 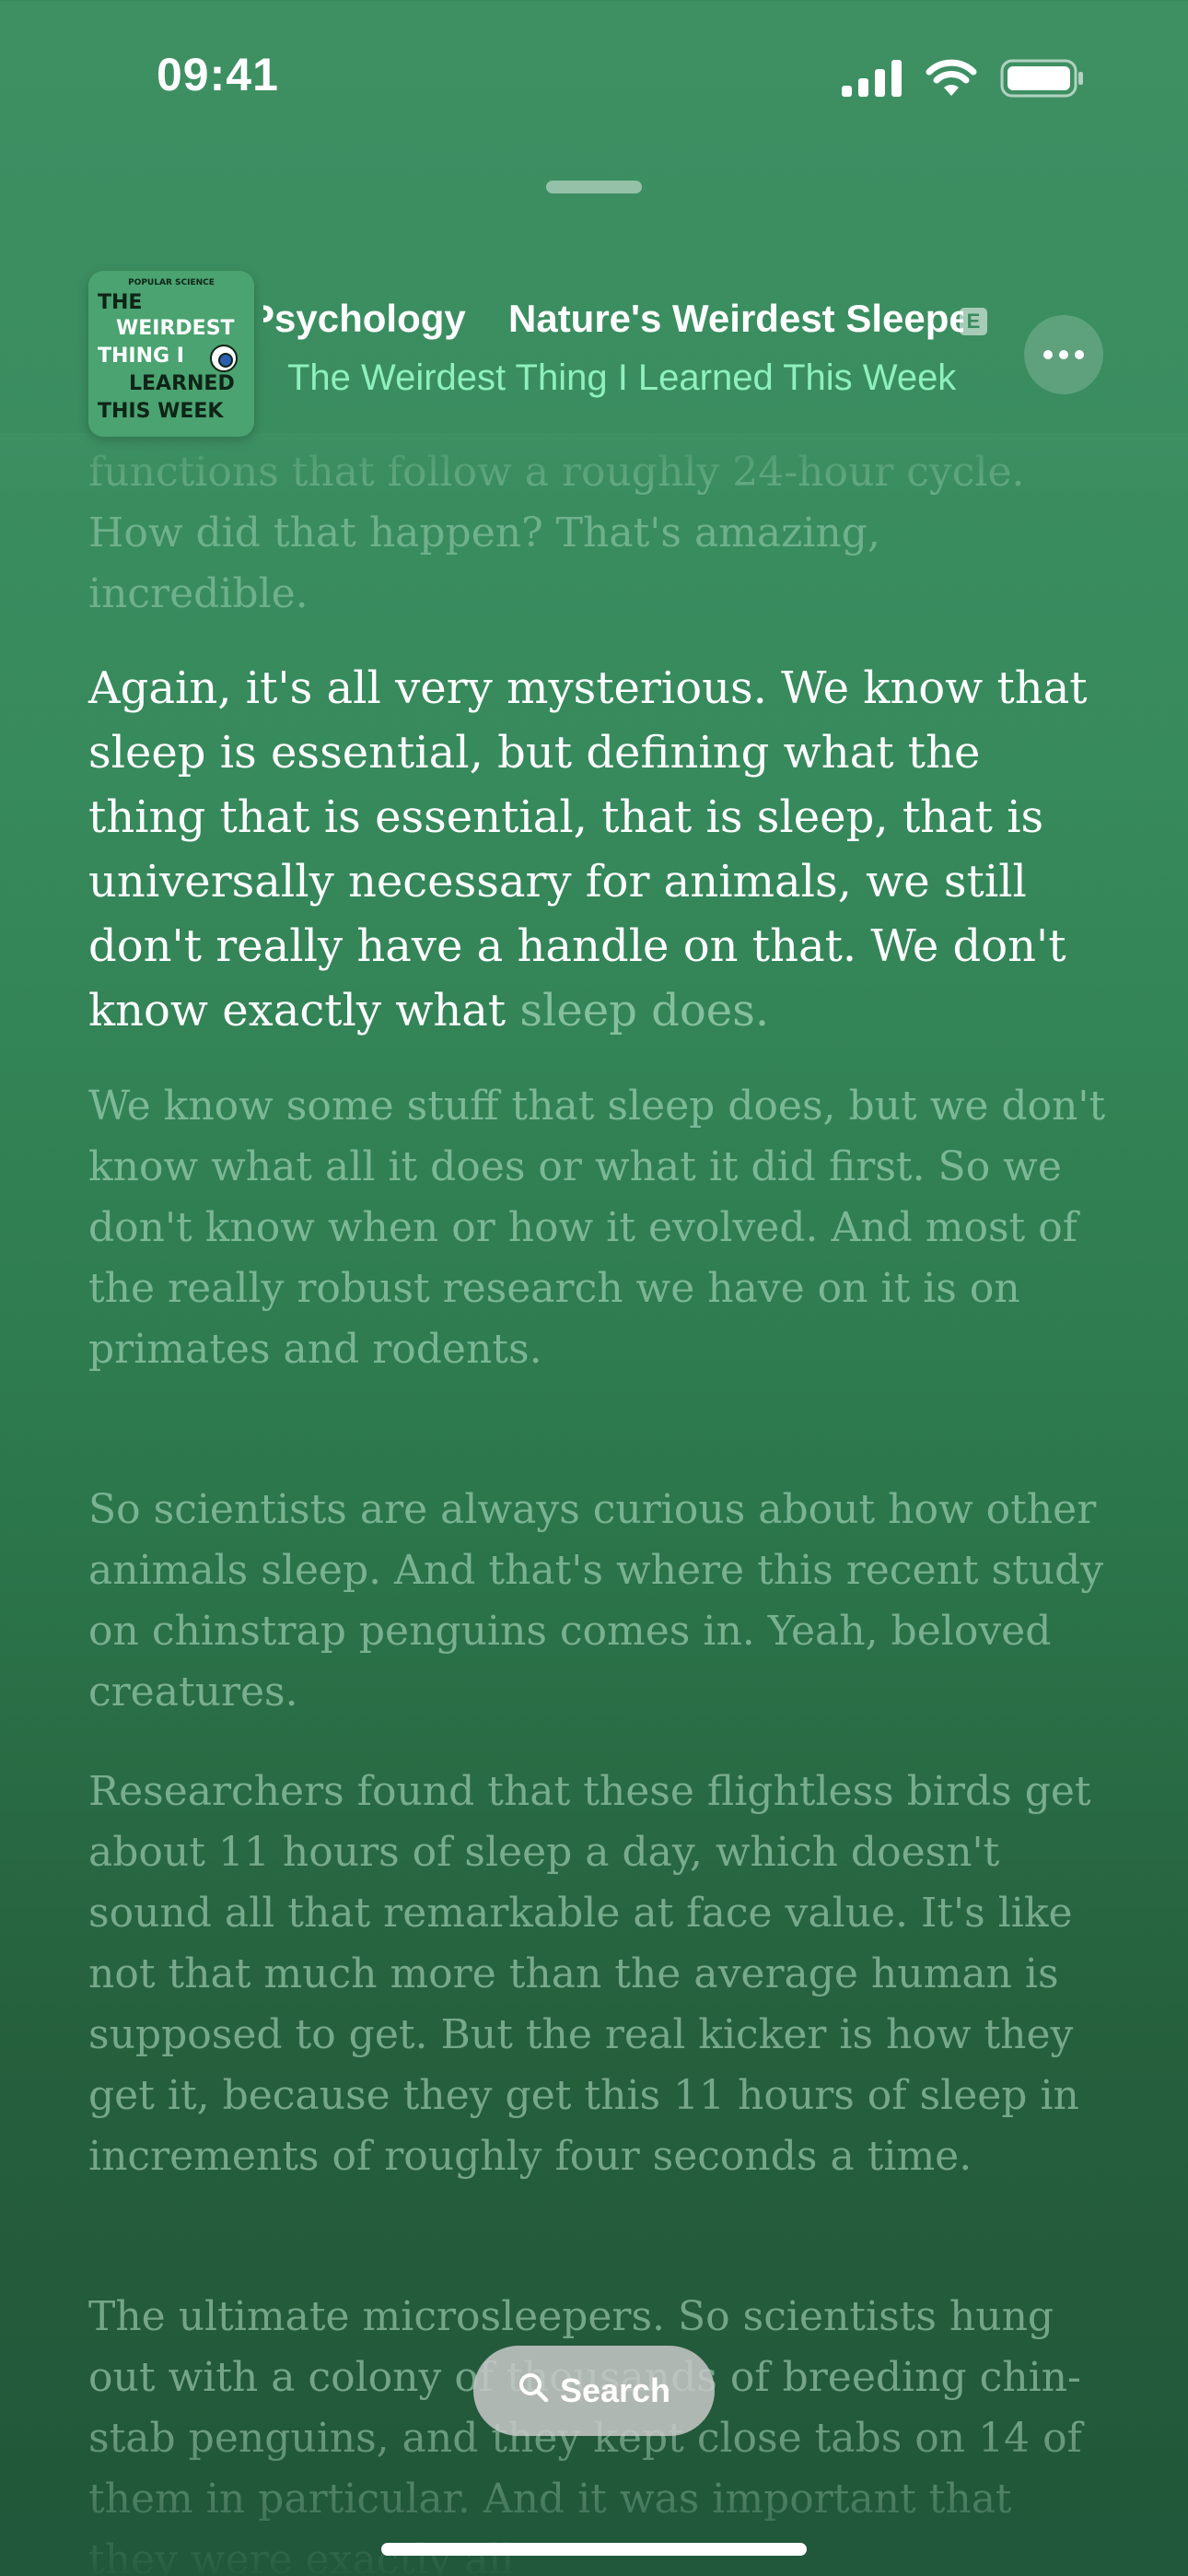 I want to click on upcoming-text: sleep does., so click(x=638, y=1011).